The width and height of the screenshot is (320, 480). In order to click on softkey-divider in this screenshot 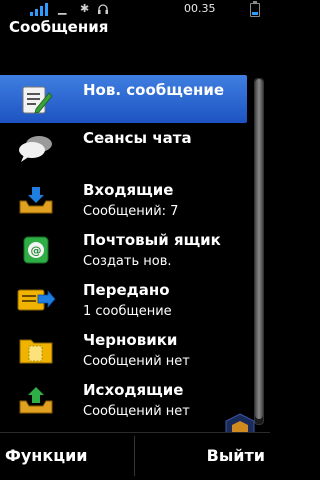, I will do `click(134, 456)`.